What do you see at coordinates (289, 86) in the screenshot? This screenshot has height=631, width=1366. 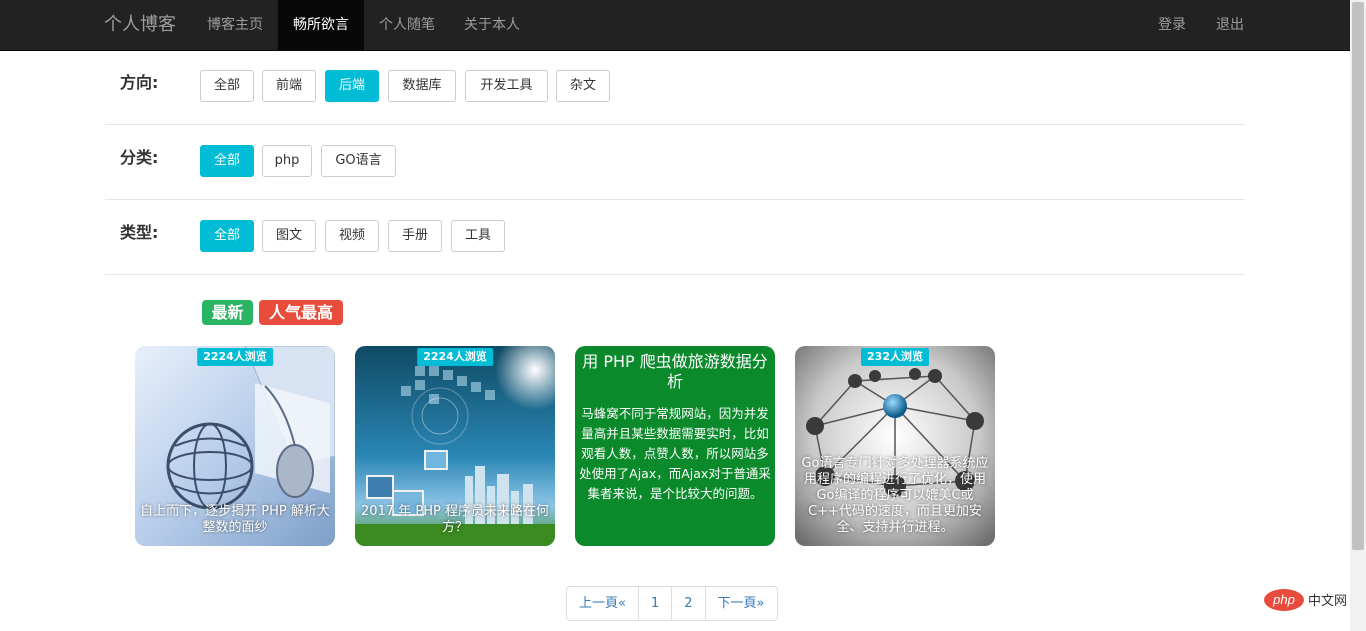 I see `direction-frontend-button: 前端` at bounding box center [289, 86].